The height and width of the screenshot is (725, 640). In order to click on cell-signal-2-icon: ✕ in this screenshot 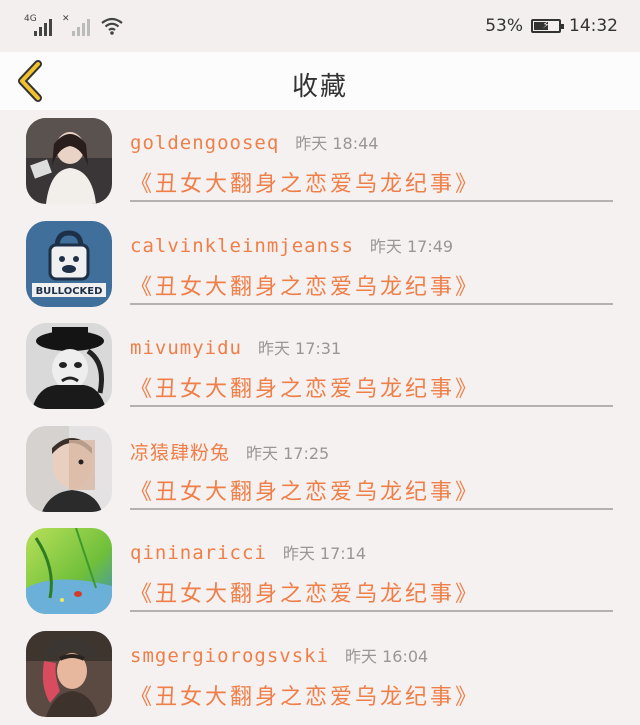, I will do `click(77, 25)`.